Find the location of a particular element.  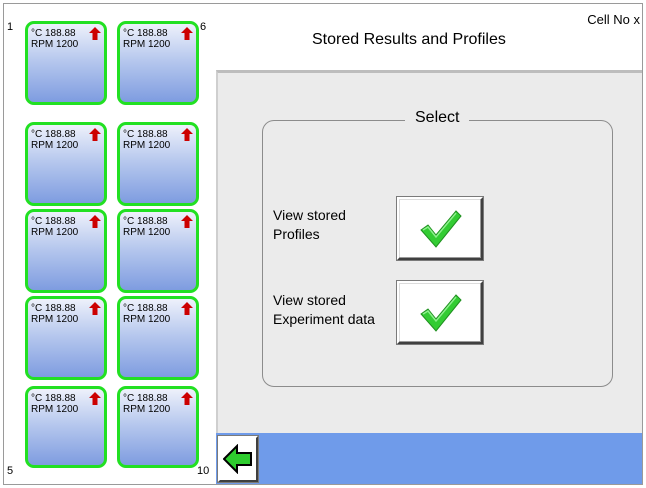

view-profiles-label-line1: View stored is located at coordinates (309, 215).